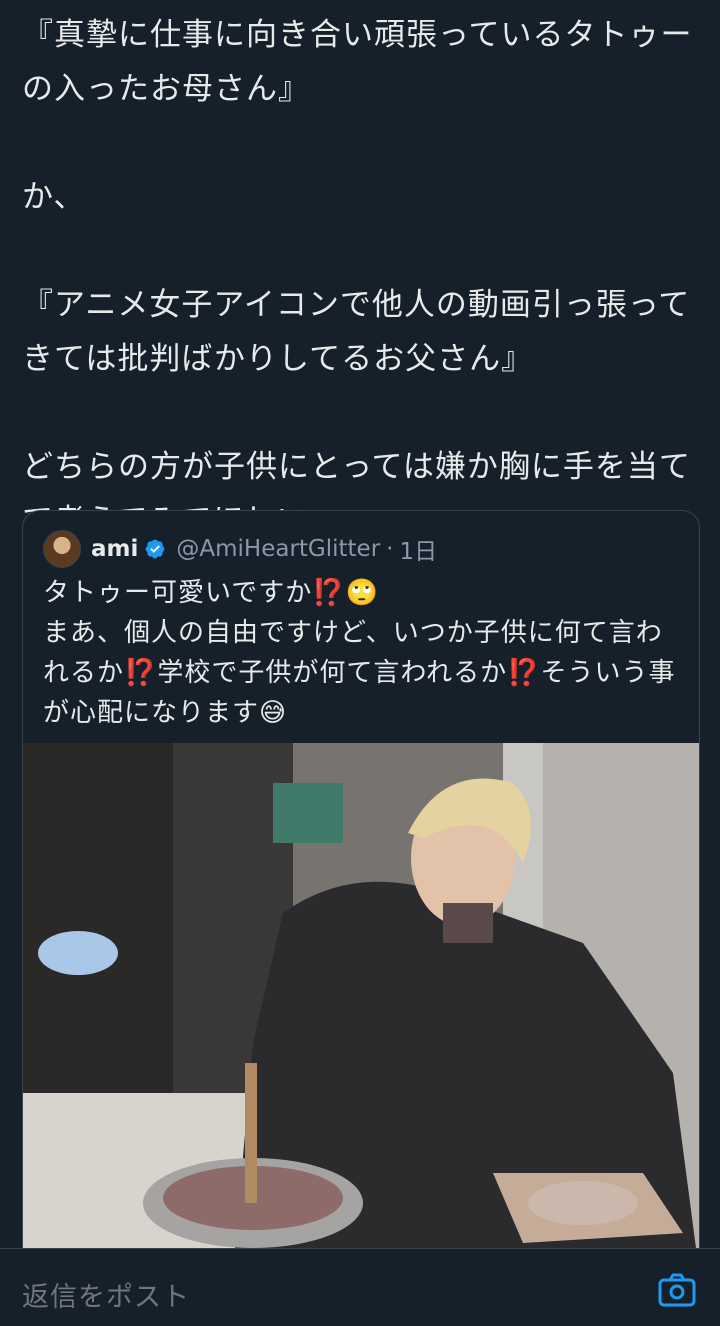 The height and width of the screenshot is (1326, 720). What do you see at coordinates (155, 549) in the screenshot?
I see `verified-badge-icon` at bounding box center [155, 549].